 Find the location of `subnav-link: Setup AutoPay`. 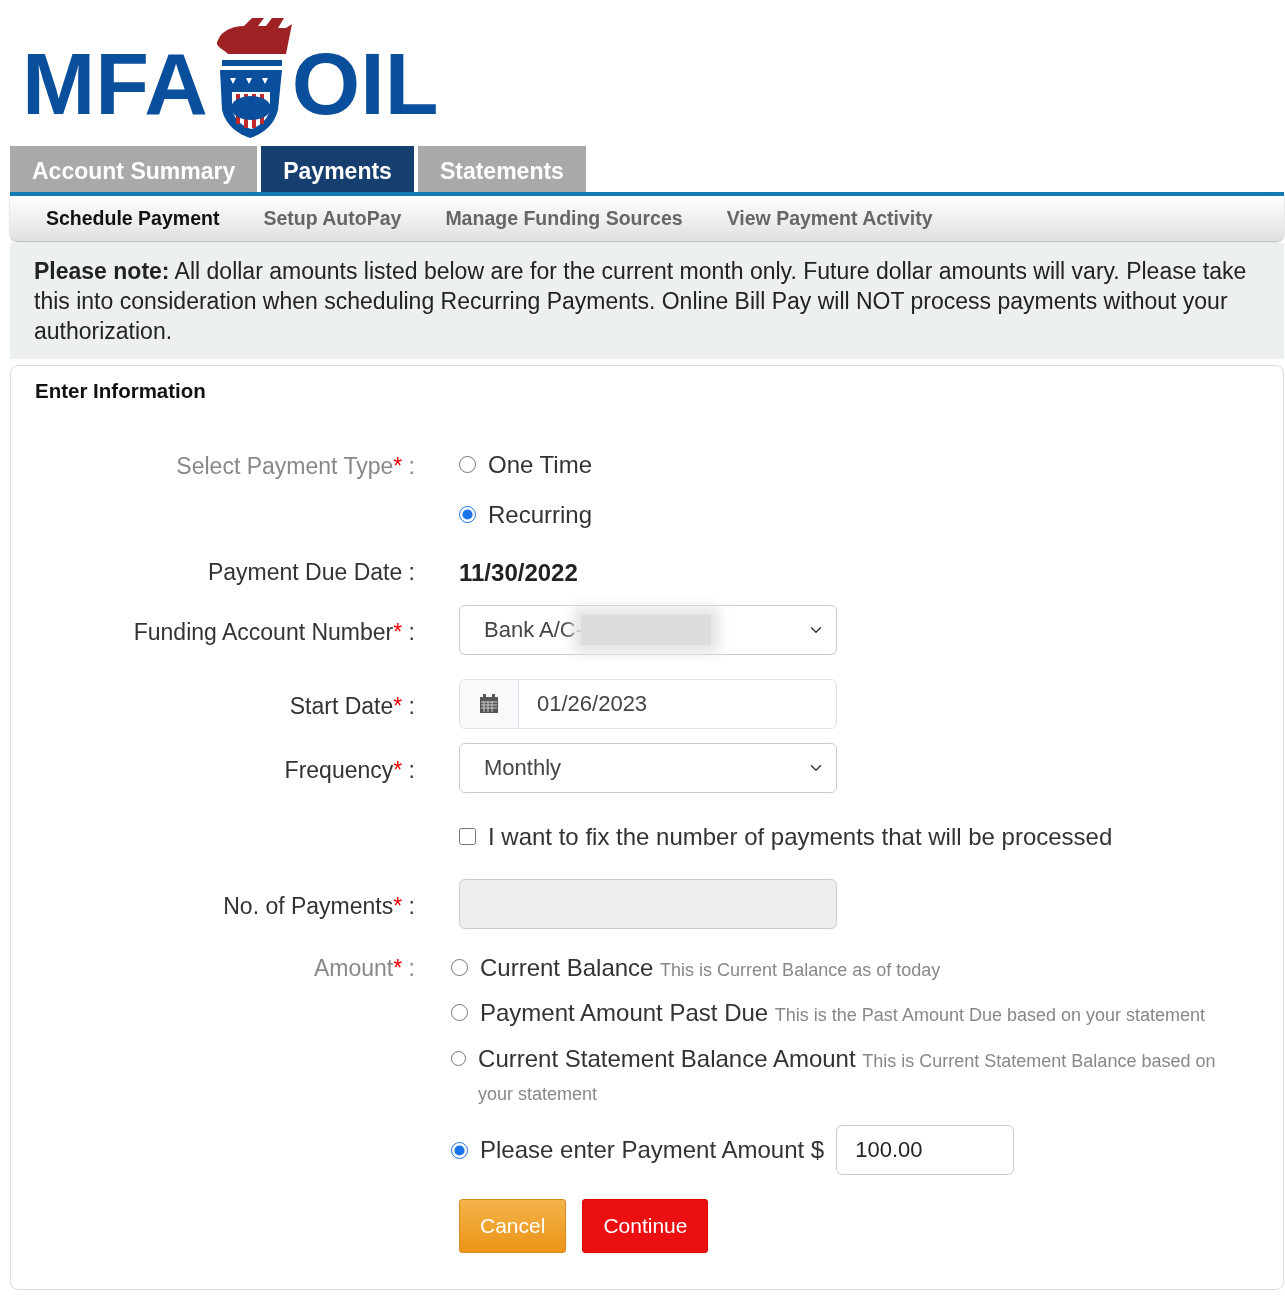

subnav-link: Setup AutoPay is located at coordinates (332, 219).